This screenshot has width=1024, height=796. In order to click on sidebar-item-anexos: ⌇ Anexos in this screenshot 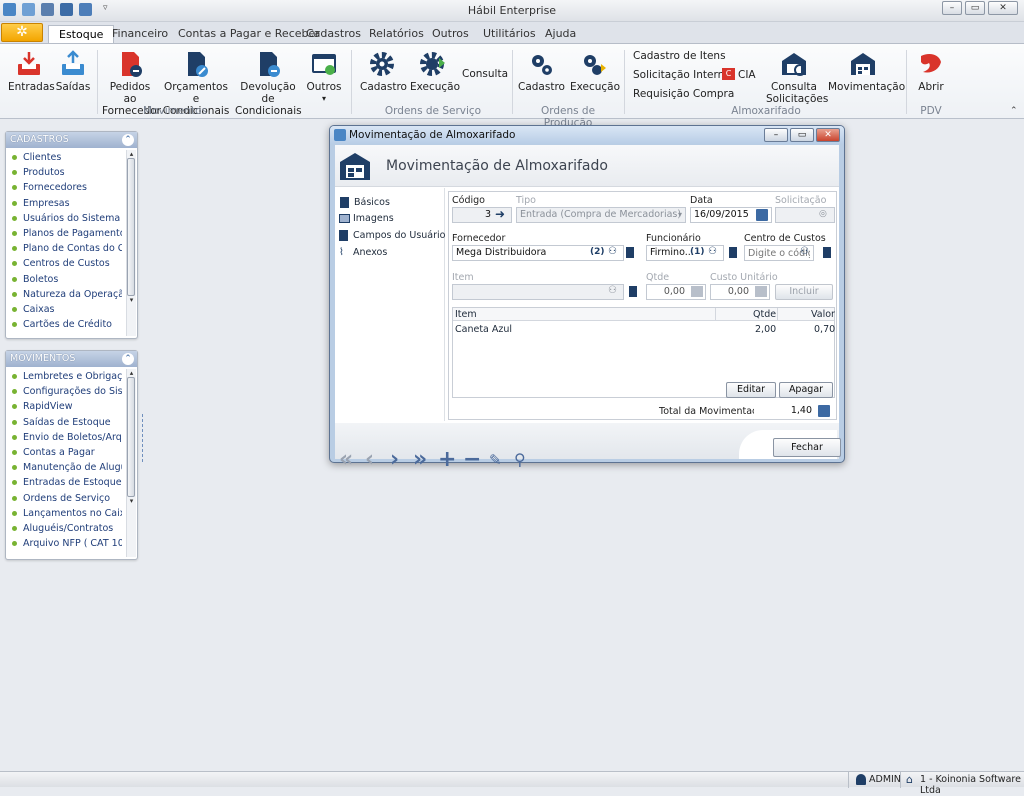, I will do `click(363, 252)`.